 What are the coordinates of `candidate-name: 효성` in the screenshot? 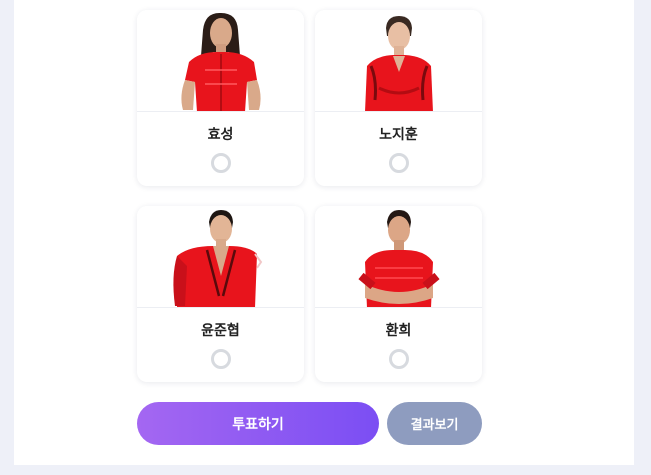 It's located at (220, 135).